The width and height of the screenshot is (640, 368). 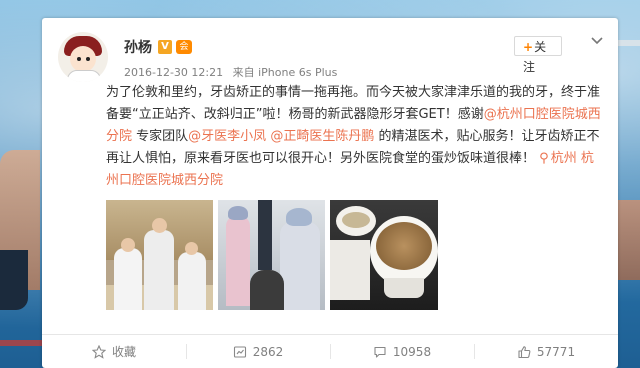 I want to click on photo-nurse, so click(x=300, y=266).